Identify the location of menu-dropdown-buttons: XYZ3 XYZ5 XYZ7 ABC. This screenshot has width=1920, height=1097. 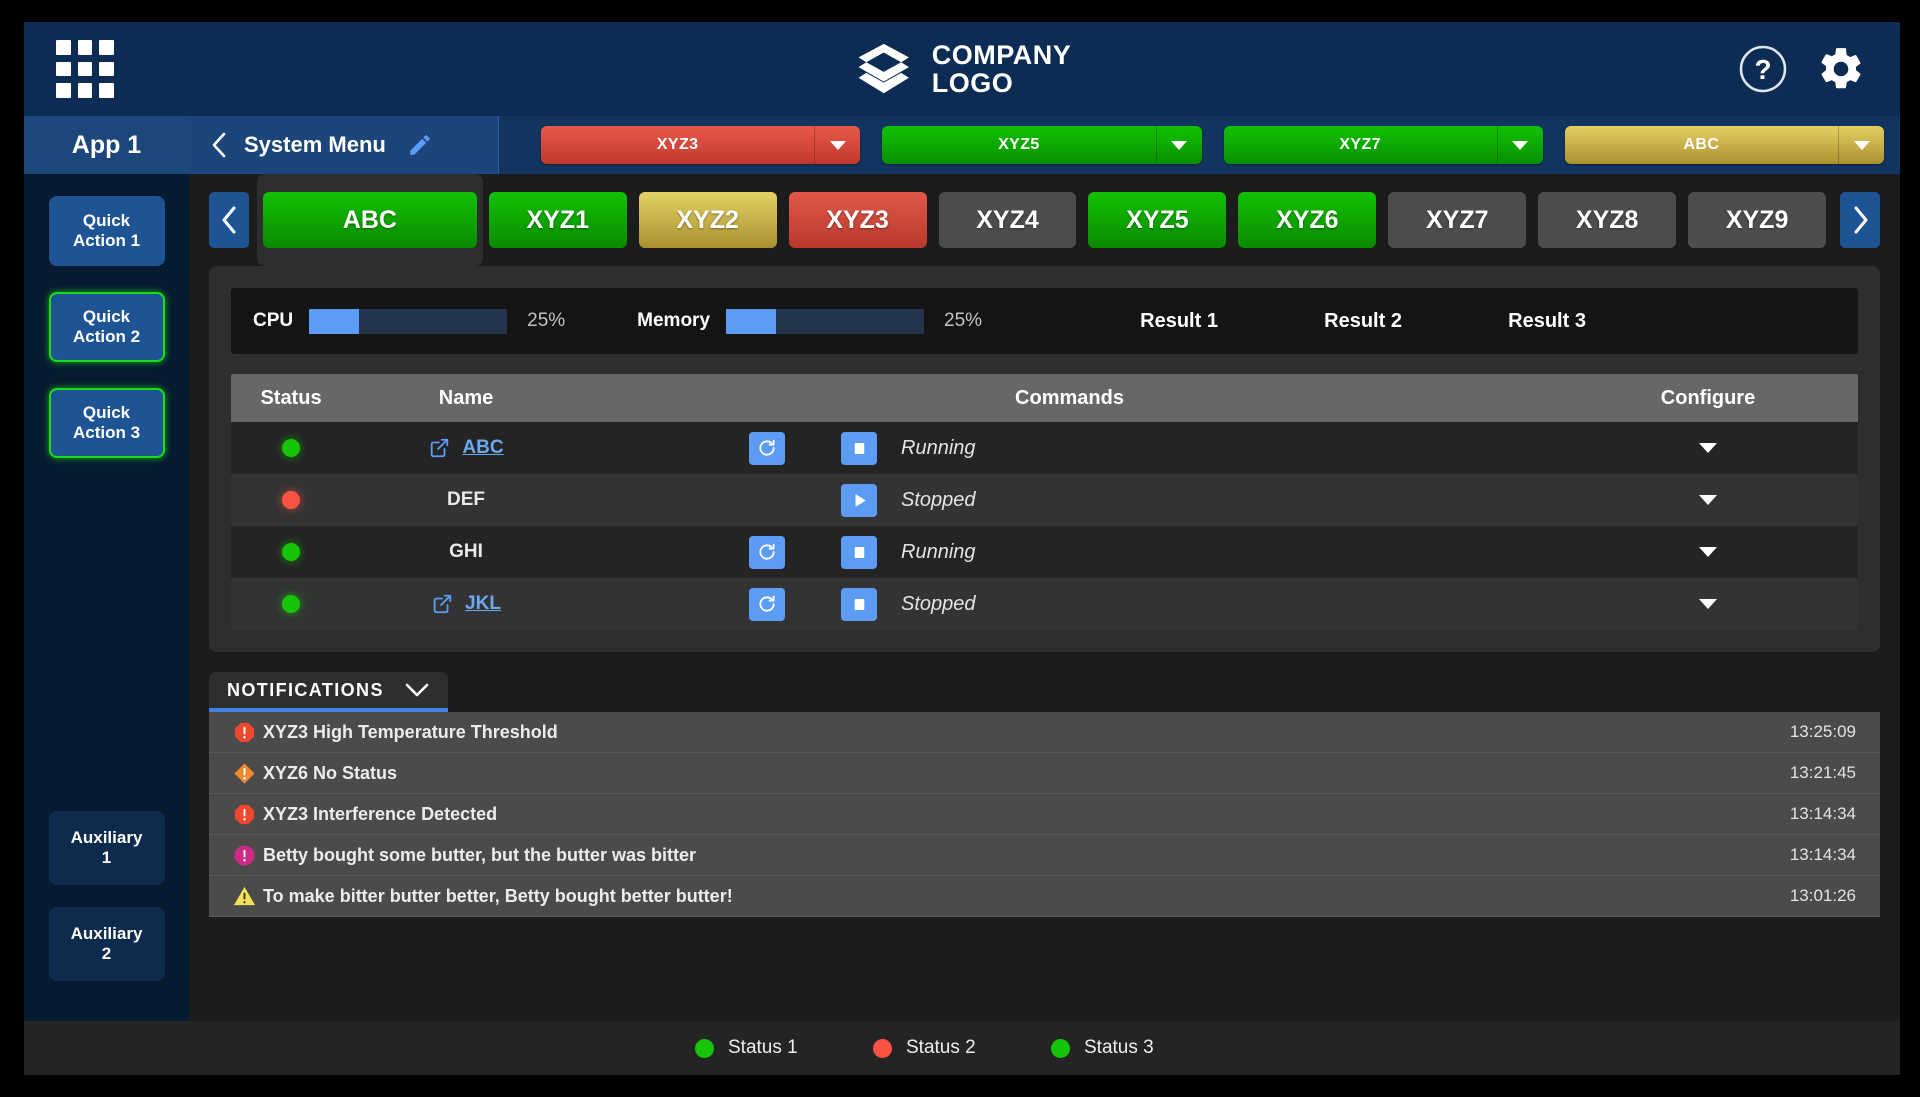
(1199, 145).